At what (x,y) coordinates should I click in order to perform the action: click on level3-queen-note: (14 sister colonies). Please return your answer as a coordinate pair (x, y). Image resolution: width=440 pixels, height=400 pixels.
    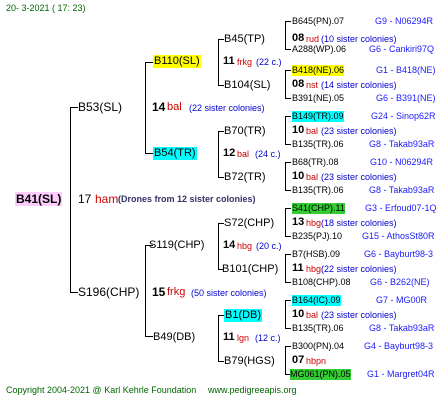
    Looking at the image, I should click on (359, 85).